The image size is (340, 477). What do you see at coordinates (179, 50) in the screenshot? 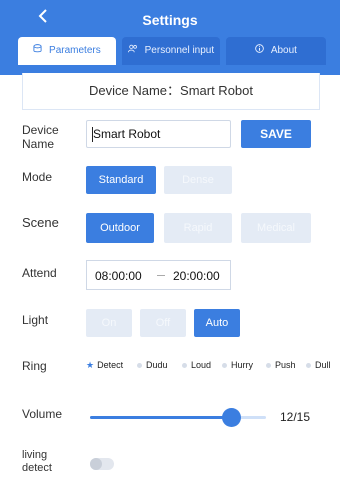
I see `tab-label: Personnel input` at bounding box center [179, 50].